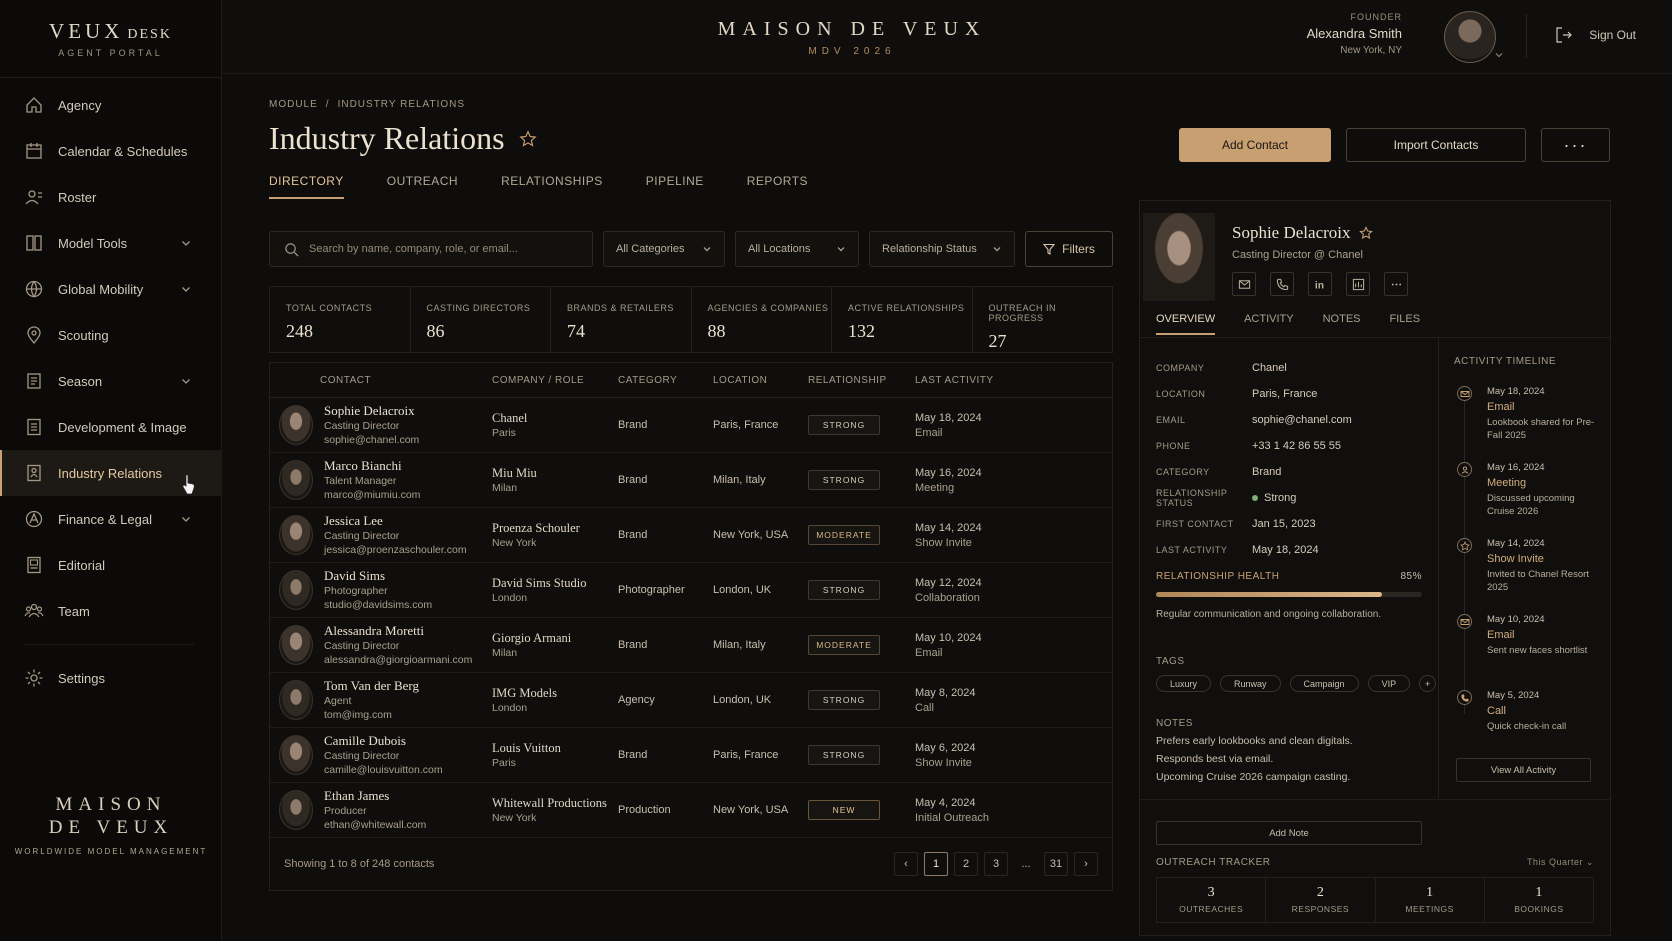  Describe the element at coordinates (362, 426) in the screenshot. I see `contact-role: Casting Director` at that location.